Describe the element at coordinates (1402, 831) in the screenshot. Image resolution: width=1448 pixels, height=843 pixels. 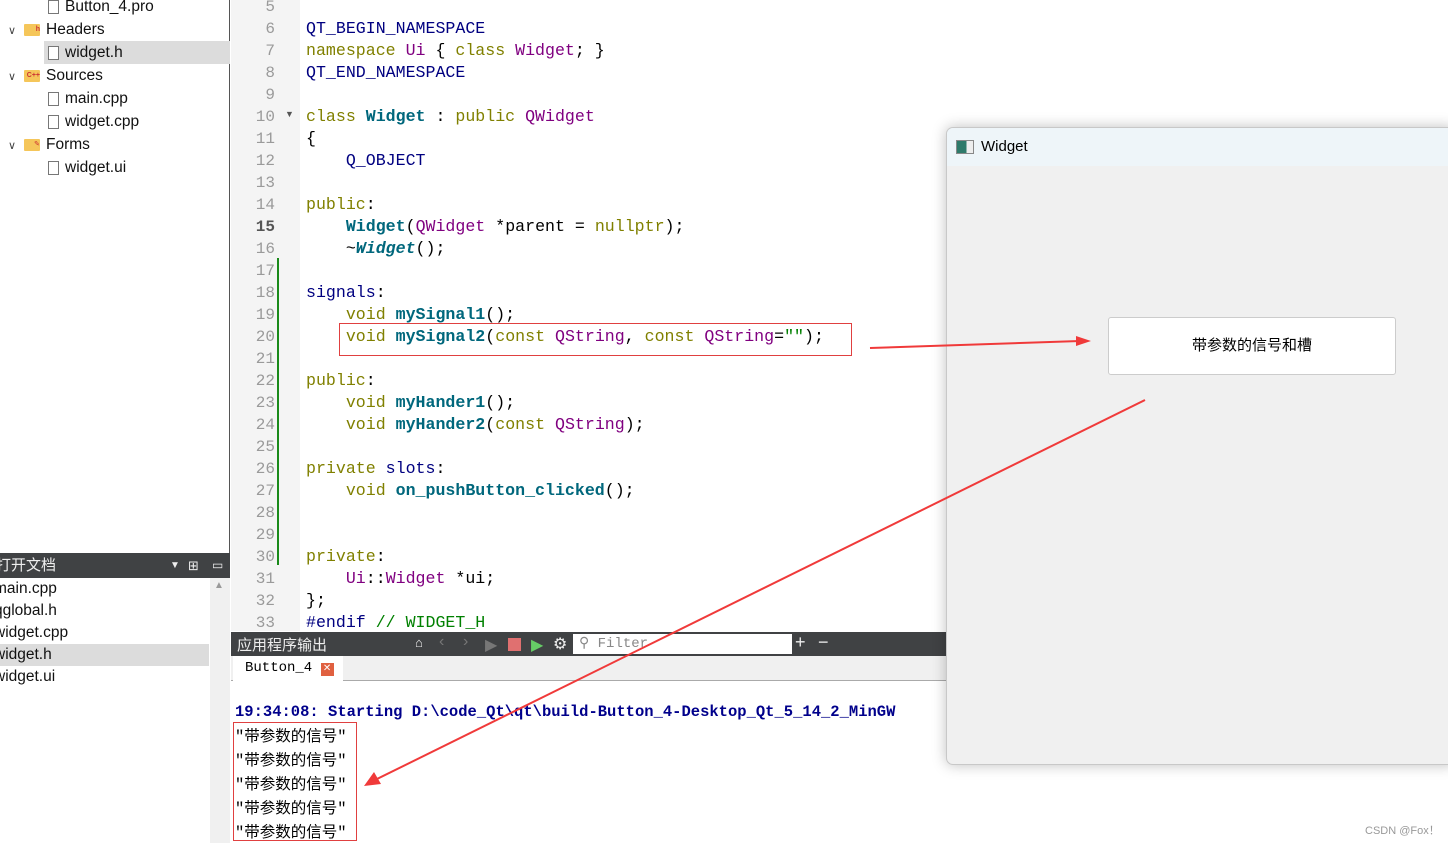
I see `watermark: CSDN @Fox！` at that location.